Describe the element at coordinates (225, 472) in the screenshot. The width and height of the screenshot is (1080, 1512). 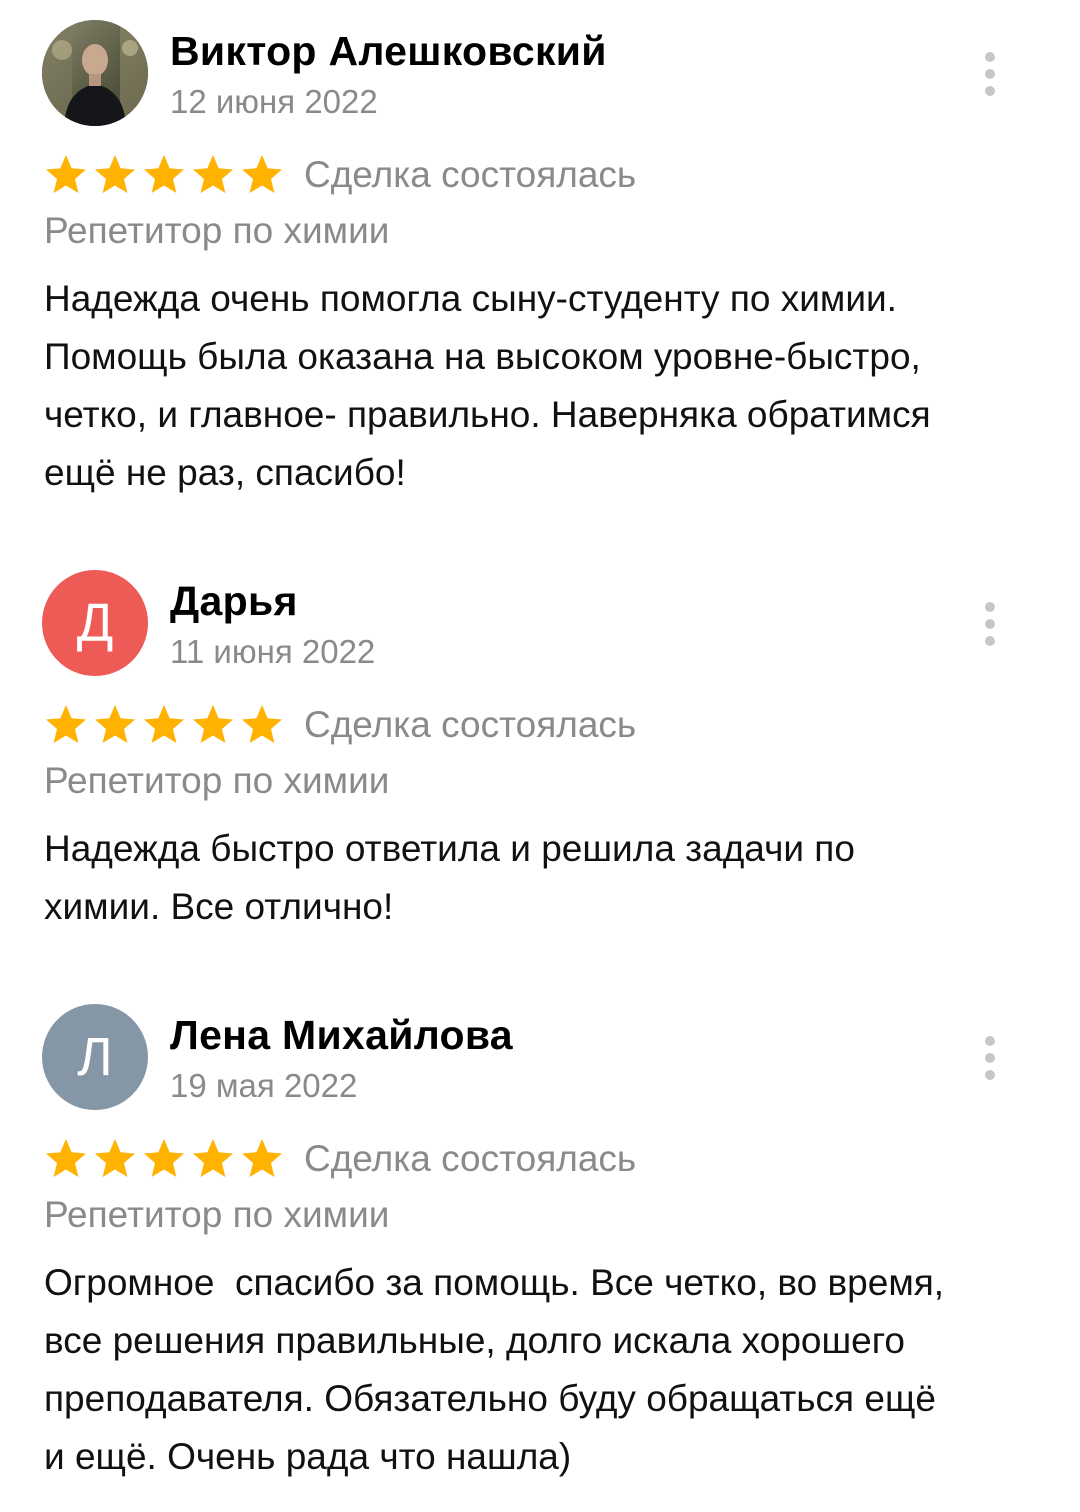
I see `review-text-line: ещё не раз, спасибо!` at that location.